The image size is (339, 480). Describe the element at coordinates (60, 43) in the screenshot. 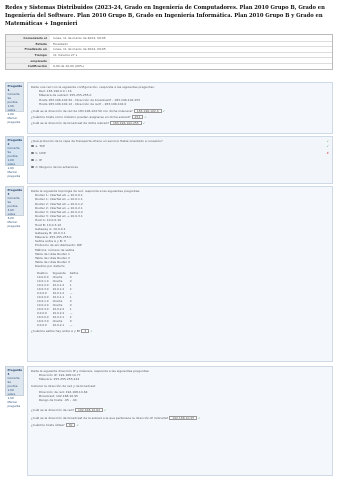

I see `summary-value: Finalizado` at that location.